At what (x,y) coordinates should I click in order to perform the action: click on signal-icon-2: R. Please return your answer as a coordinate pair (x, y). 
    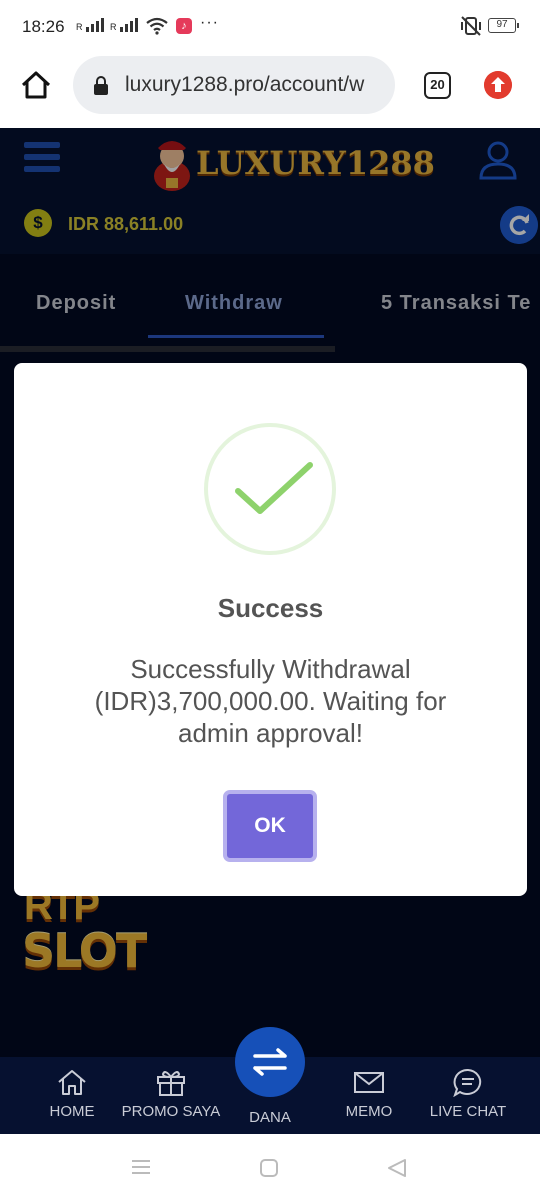
    Looking at the image, I should click on (124, 25).